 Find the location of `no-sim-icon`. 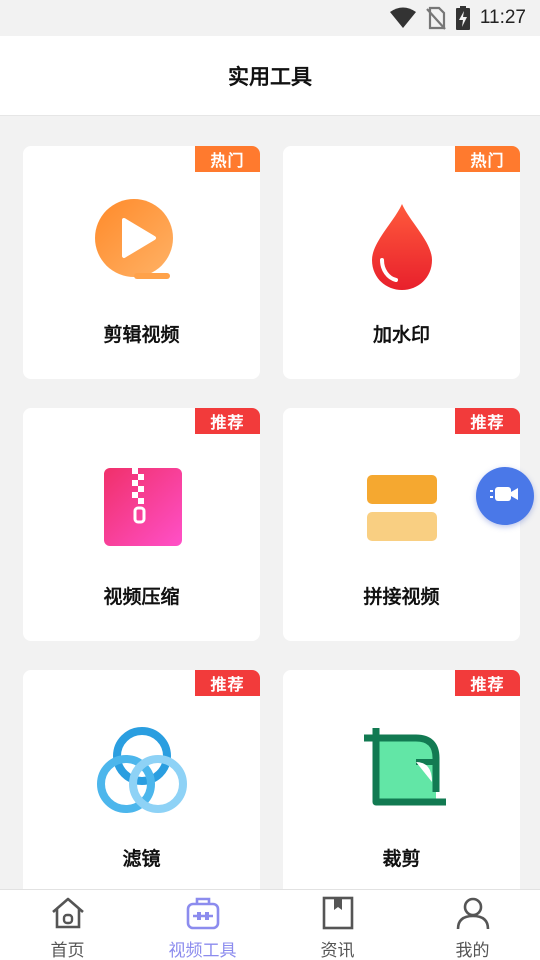

no-sim-icon is located at coordinates (436, 18).